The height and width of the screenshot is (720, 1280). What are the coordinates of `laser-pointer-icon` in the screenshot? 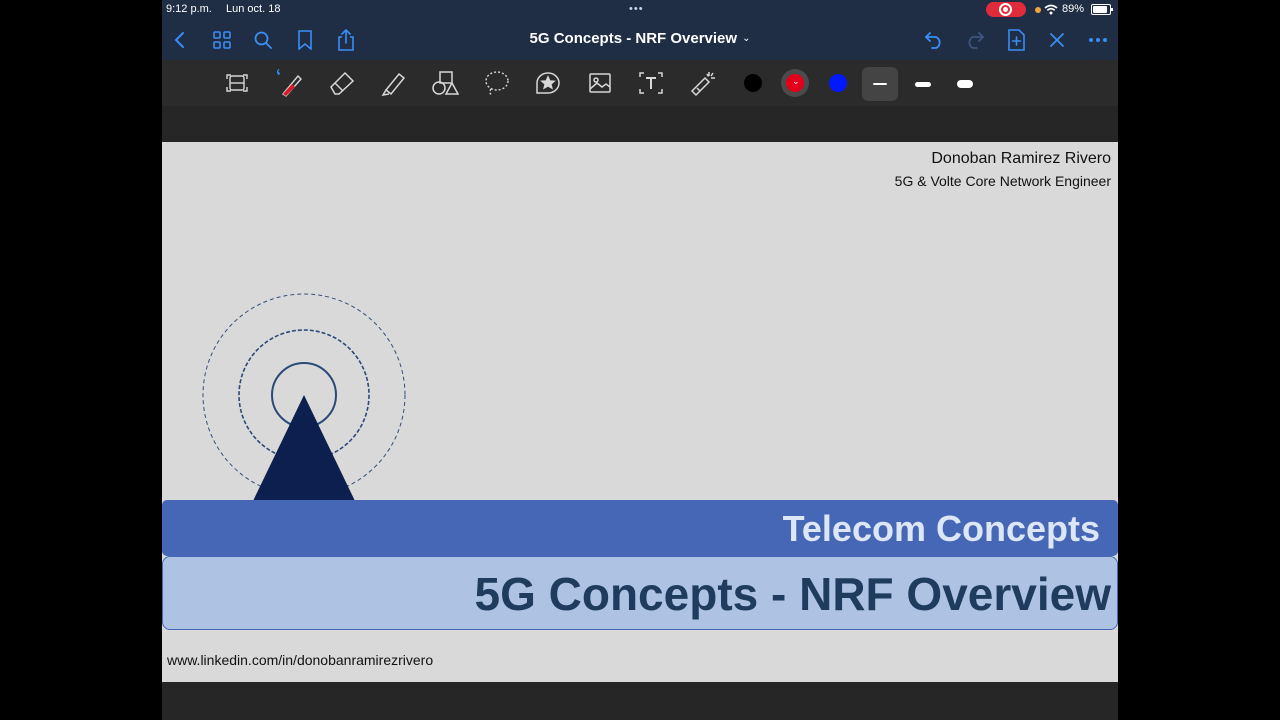 It's located at (703, 83).